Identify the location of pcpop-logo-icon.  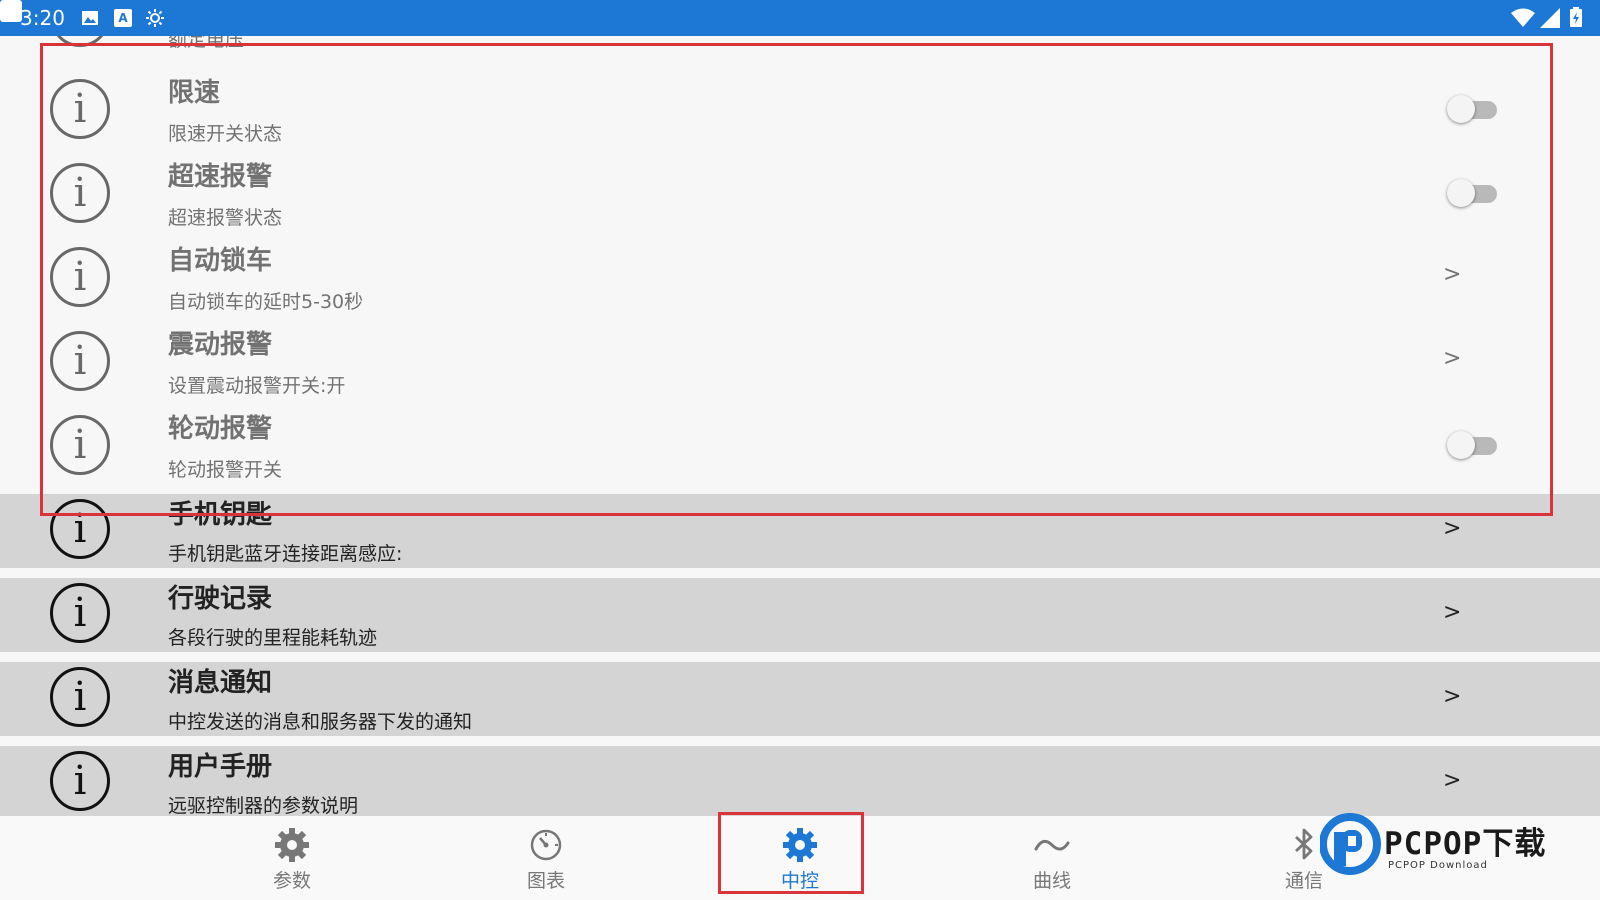
(1350, 844).